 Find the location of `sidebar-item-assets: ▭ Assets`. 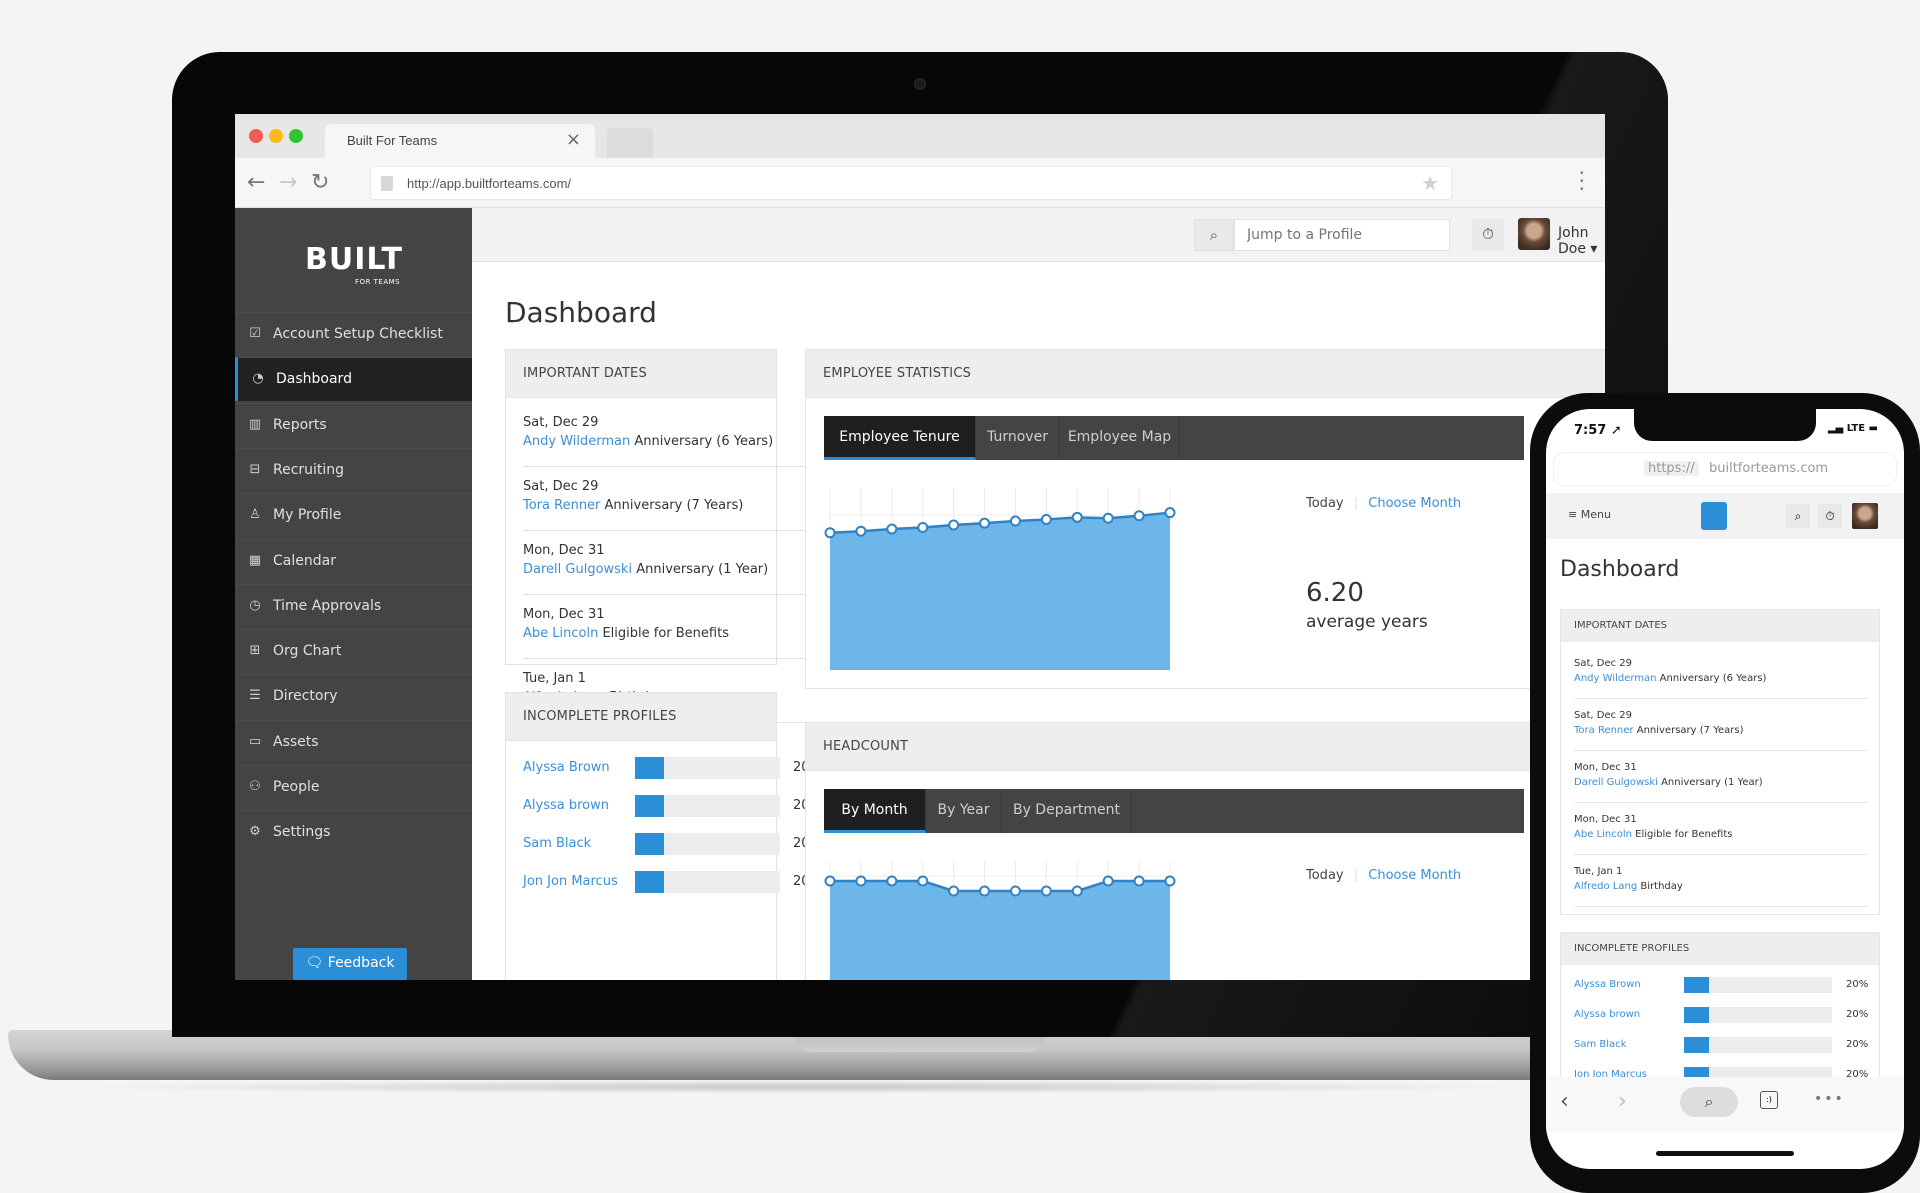

sidebar-item-assets: ▭ Assets is located at coordinates (353, 741).